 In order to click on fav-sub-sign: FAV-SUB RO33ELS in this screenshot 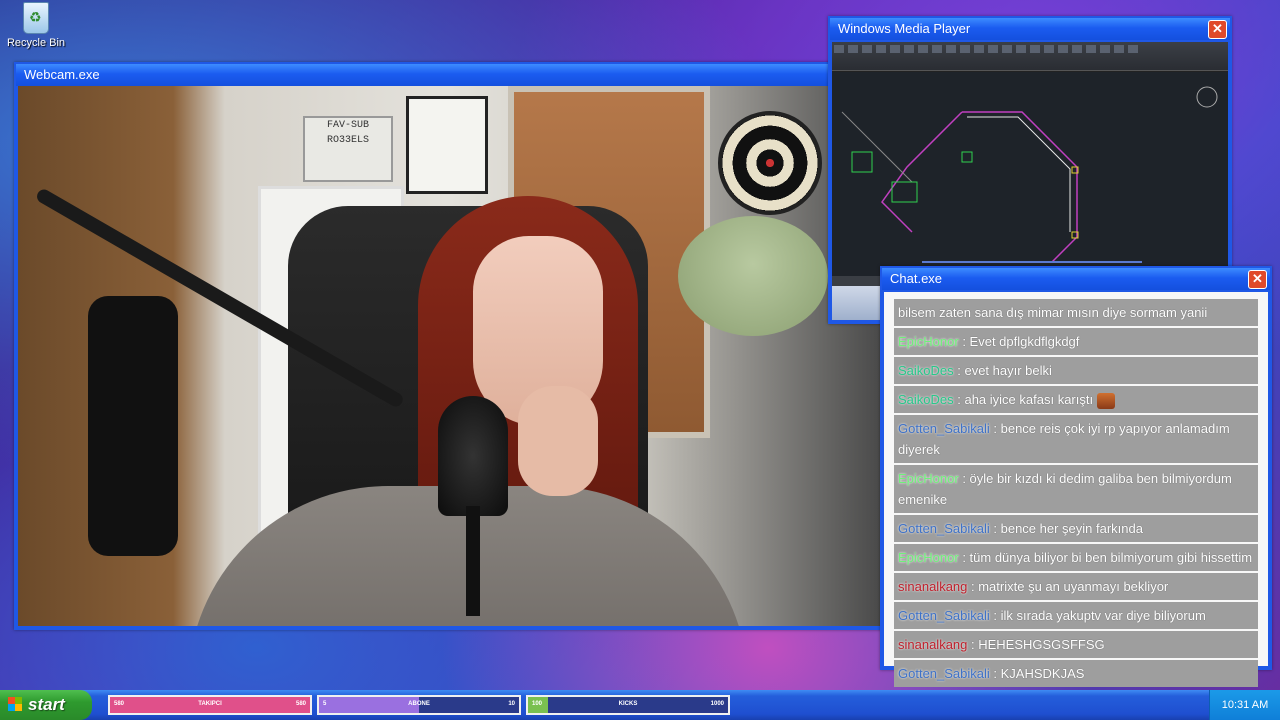, I will do `click(348, 149)`.